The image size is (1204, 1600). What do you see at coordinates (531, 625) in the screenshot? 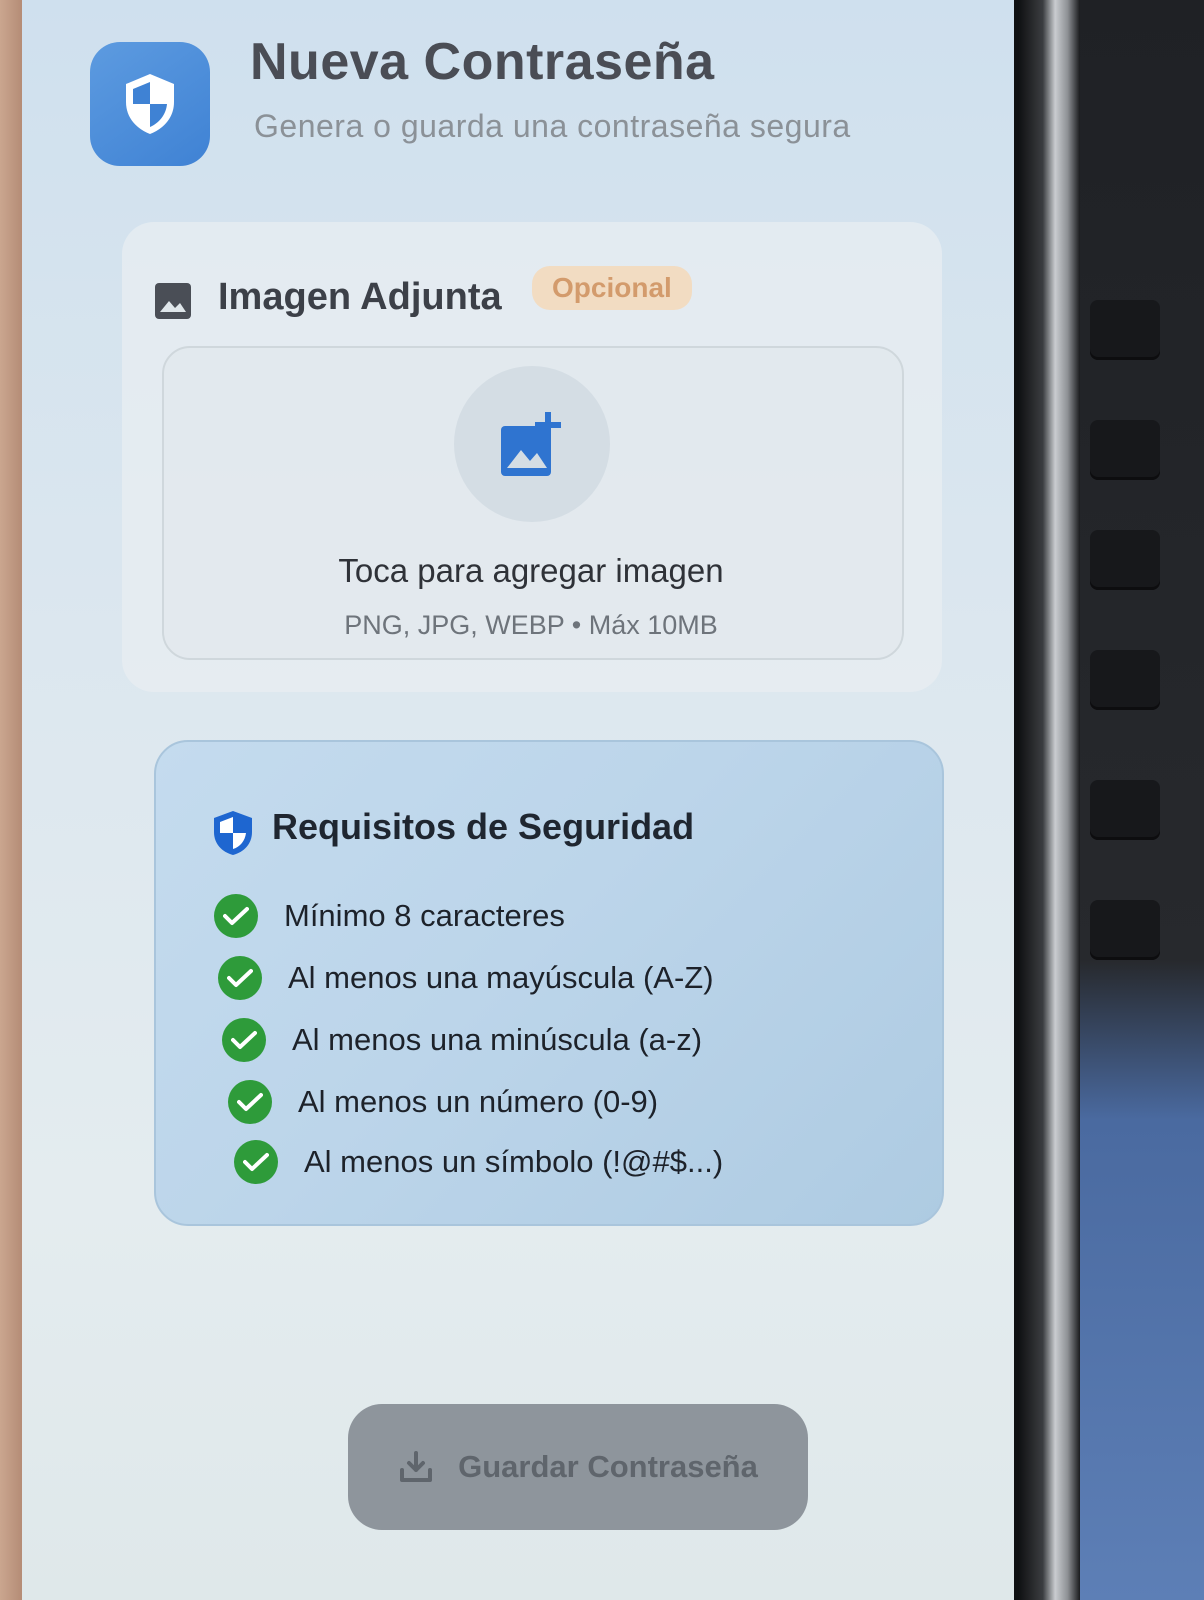
I see `dropzone-hint: PNG, JPG, WEBP • Máx 10MB` at bounding box center [531, 625].